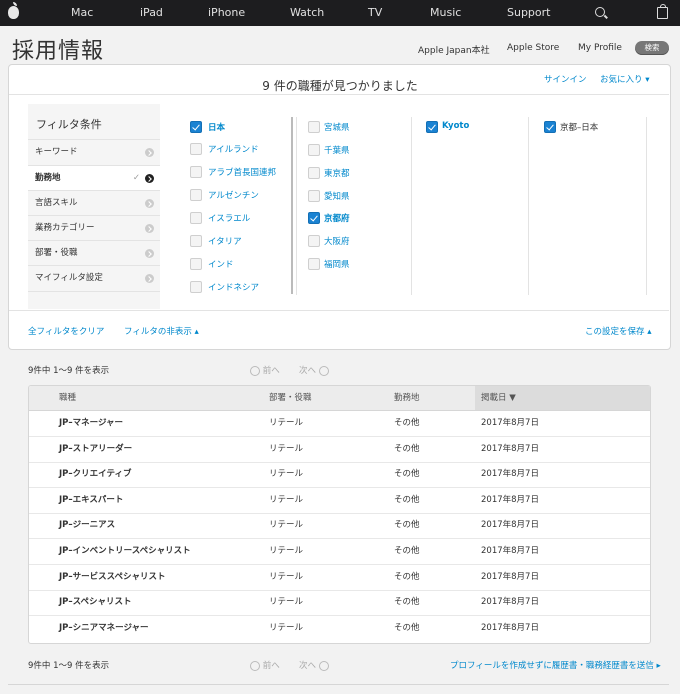 This screenshot has height=694, width=680. What do you see at coordinates (233, 195) in the screenshot?
I see `country-label: アルゼンチン` at bounding box center [233, 195].